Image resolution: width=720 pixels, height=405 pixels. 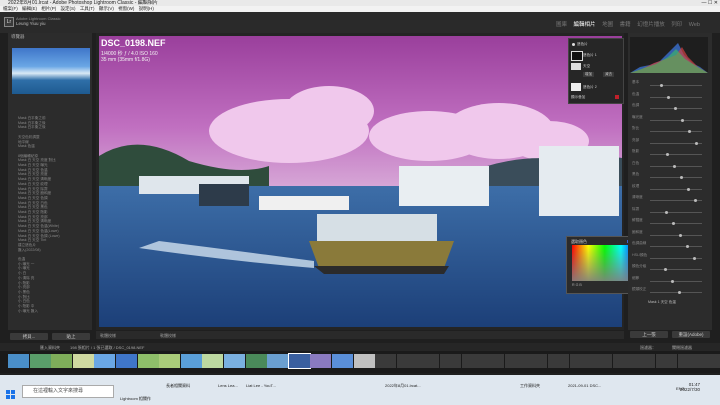 I want to click on show-overlay-toggle: 顯示疊加, so click(x=578, y=97).